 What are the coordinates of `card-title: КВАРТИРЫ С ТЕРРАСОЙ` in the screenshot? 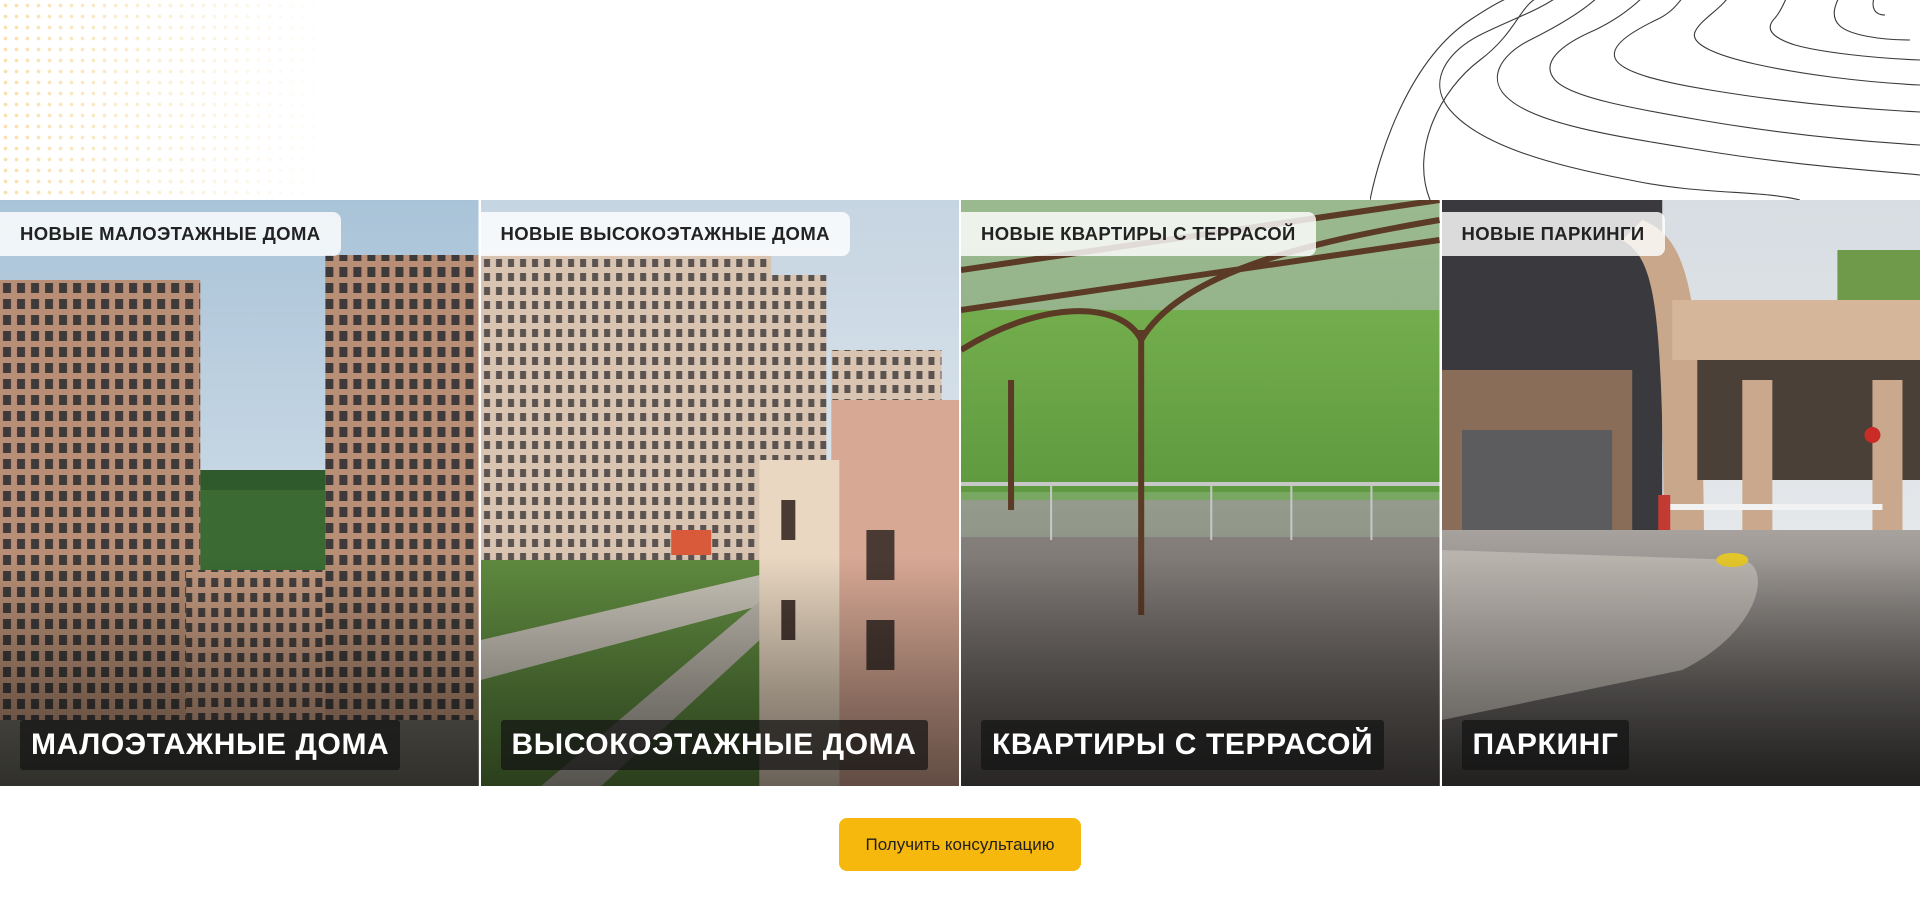 It's located at (1183, 745).